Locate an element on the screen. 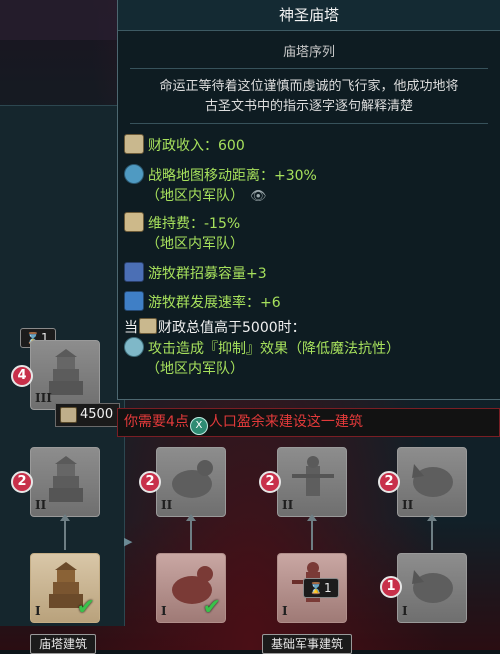  effect-text: 维持费：-15% is located at coordinates (194, 224).